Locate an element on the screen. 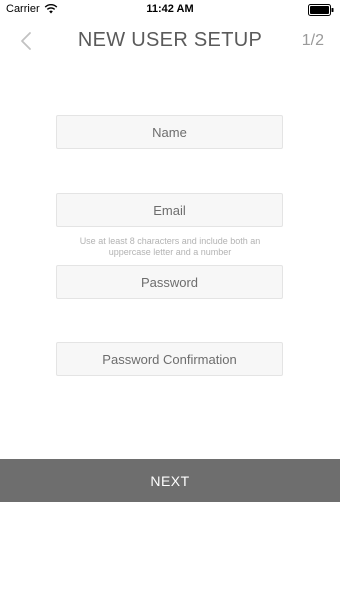  step-indicator: 1/2 is located at coordinates (312, 40).